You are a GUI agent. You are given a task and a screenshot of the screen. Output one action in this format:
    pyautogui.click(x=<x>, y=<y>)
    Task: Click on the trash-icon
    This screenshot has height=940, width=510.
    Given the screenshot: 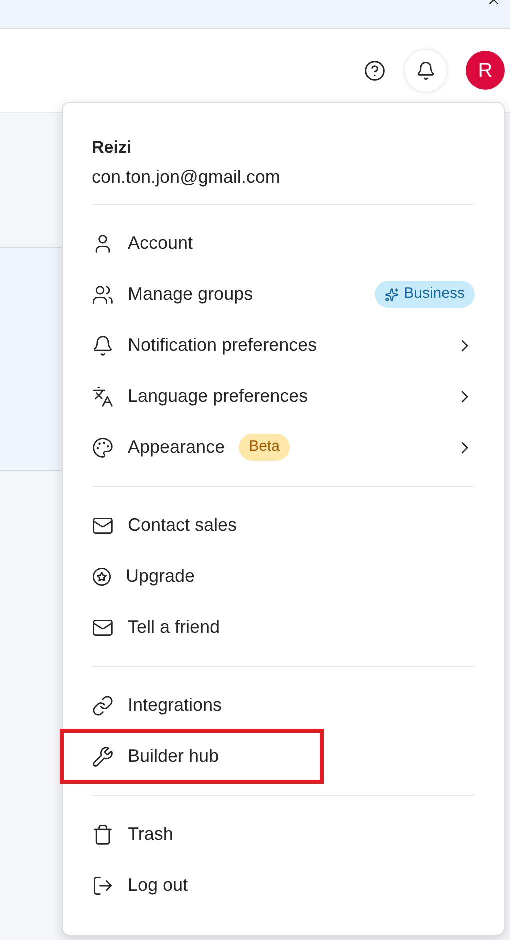 What is the action you would take?
    pyautogui.click(x=103, y=835)
    